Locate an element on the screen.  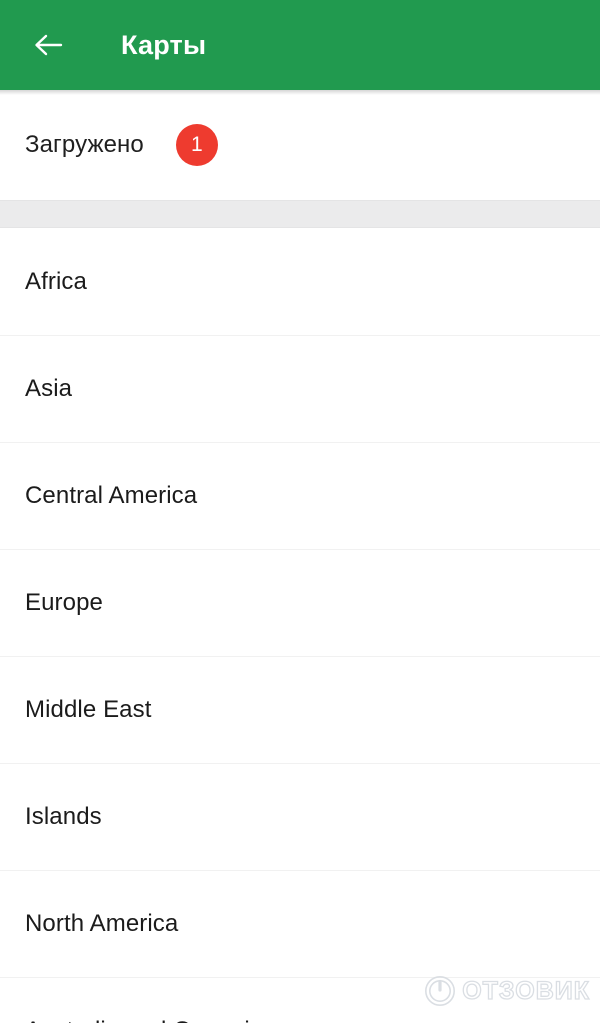
region-label: Central America is located at coordinates (111, 495).